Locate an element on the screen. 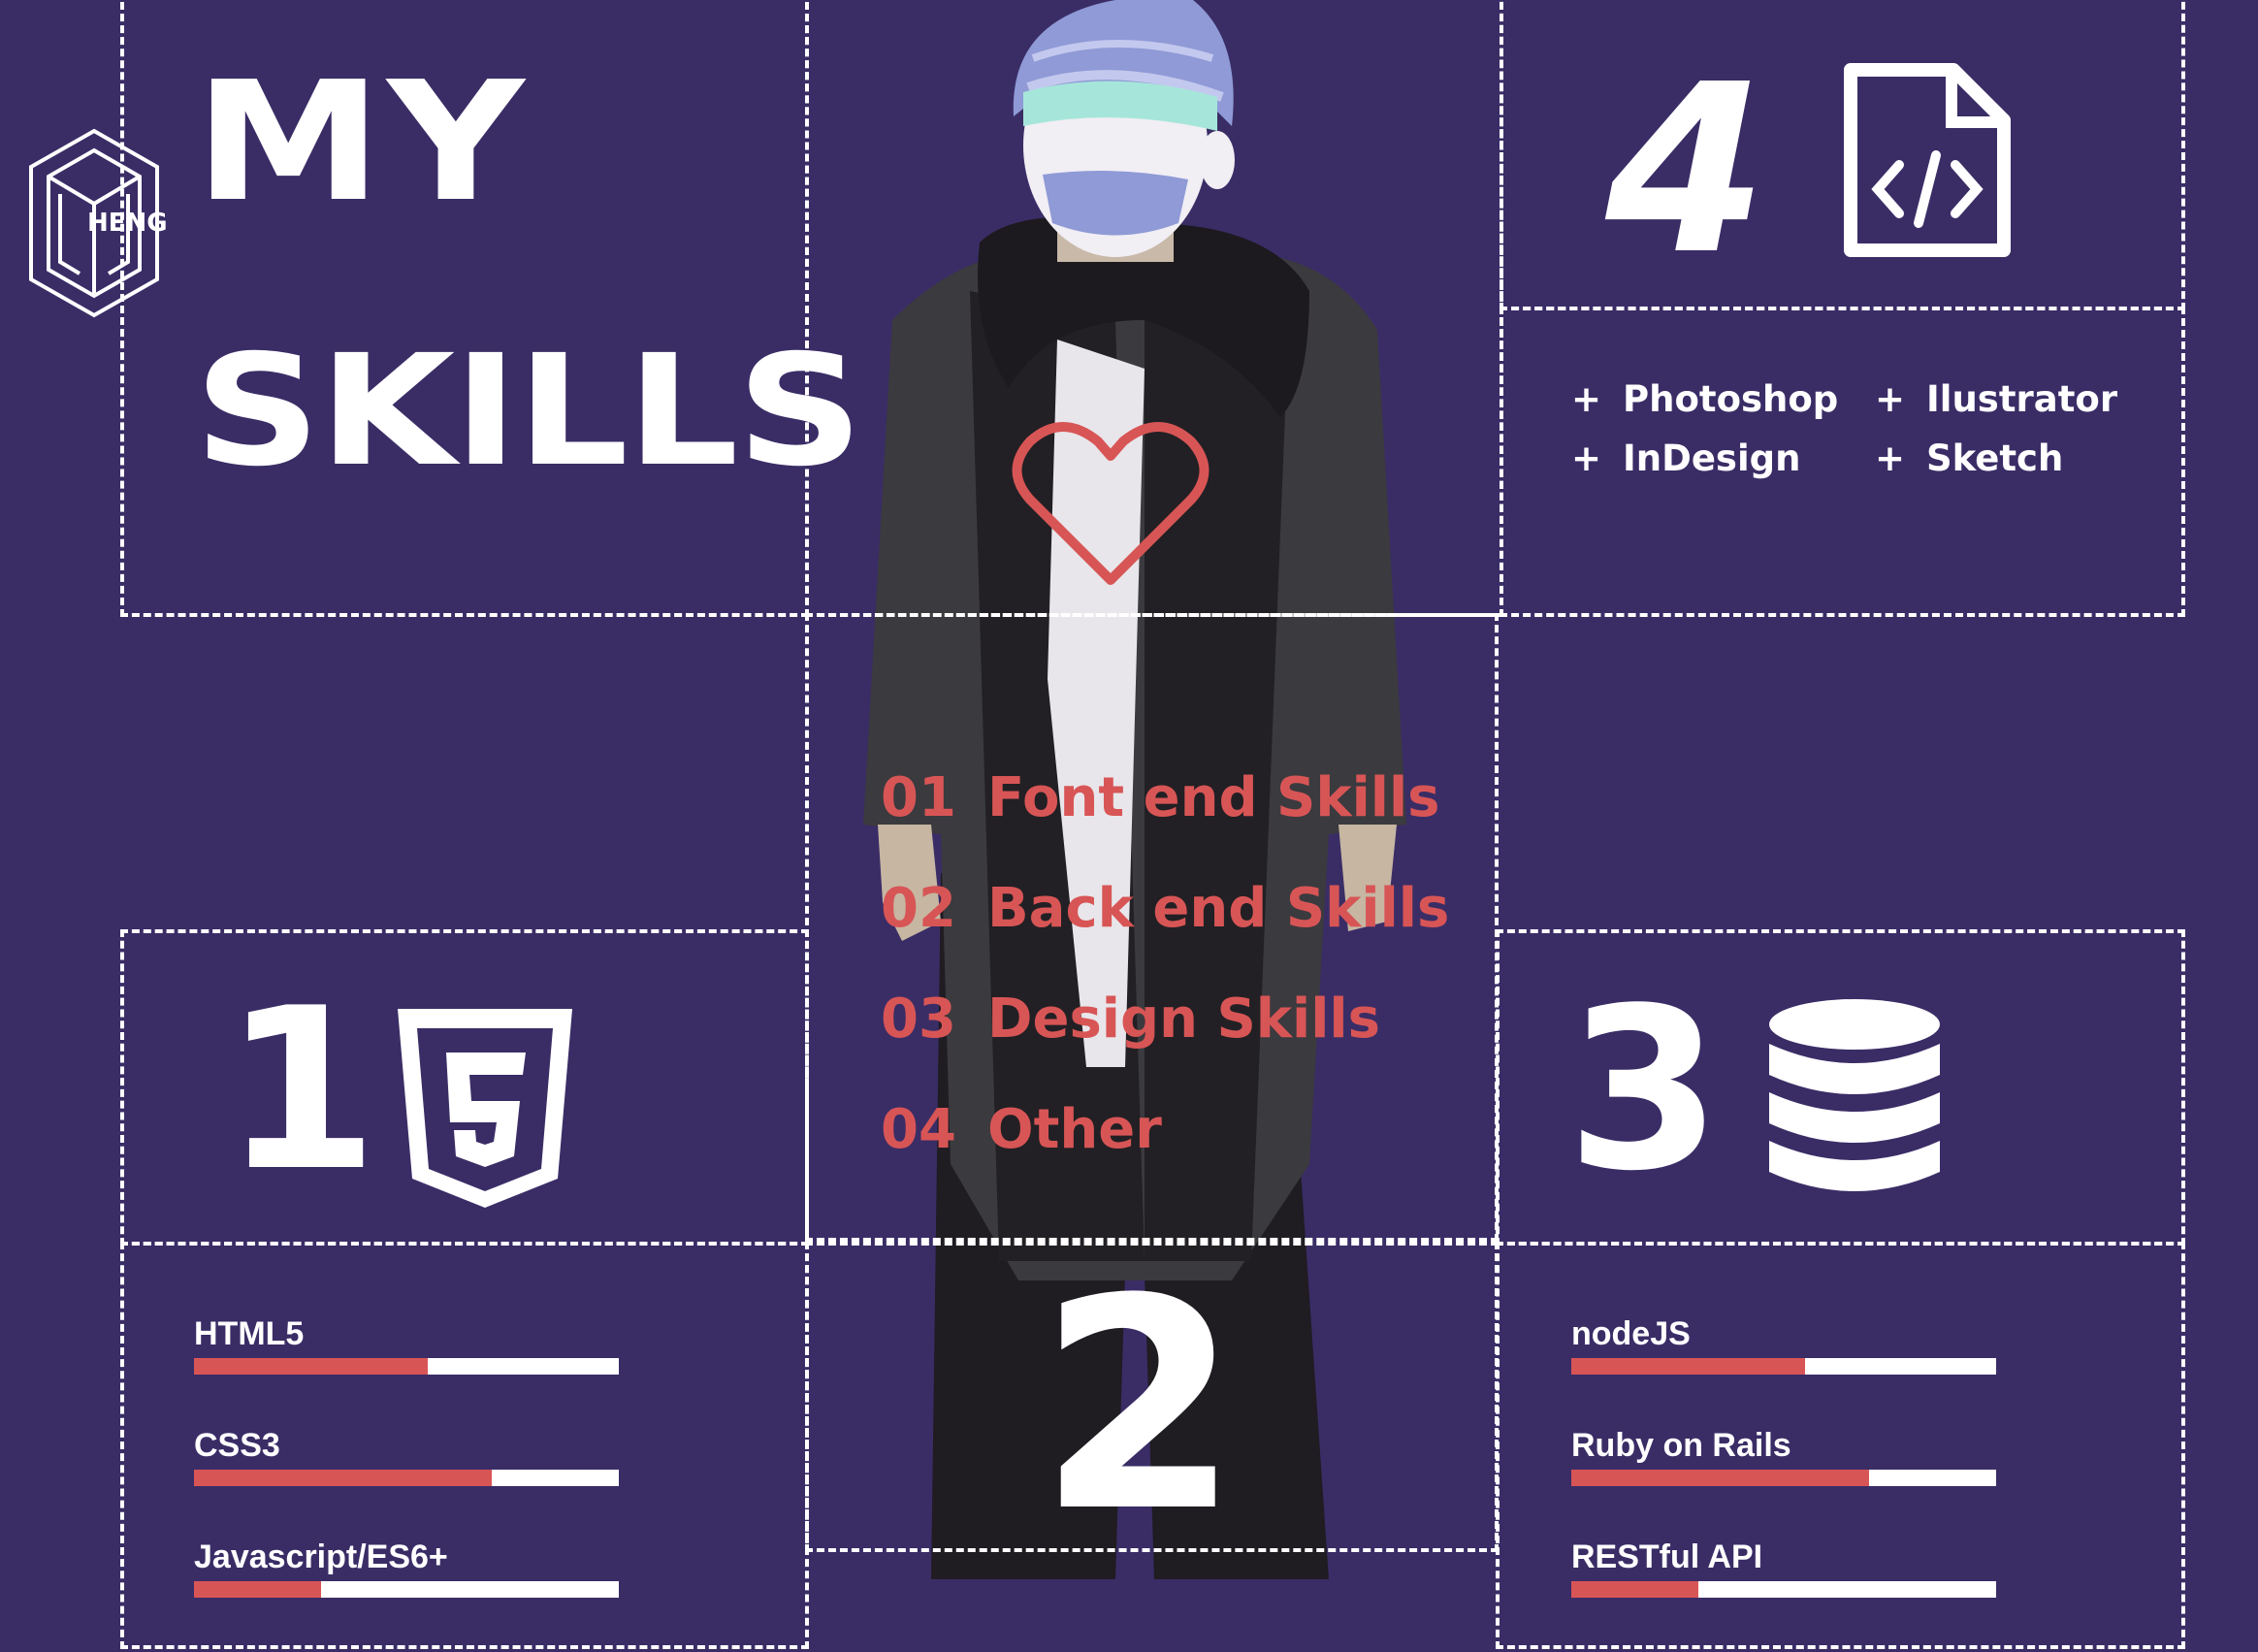  front-end-section-number: 1 is located at coordinates (301, 1090).